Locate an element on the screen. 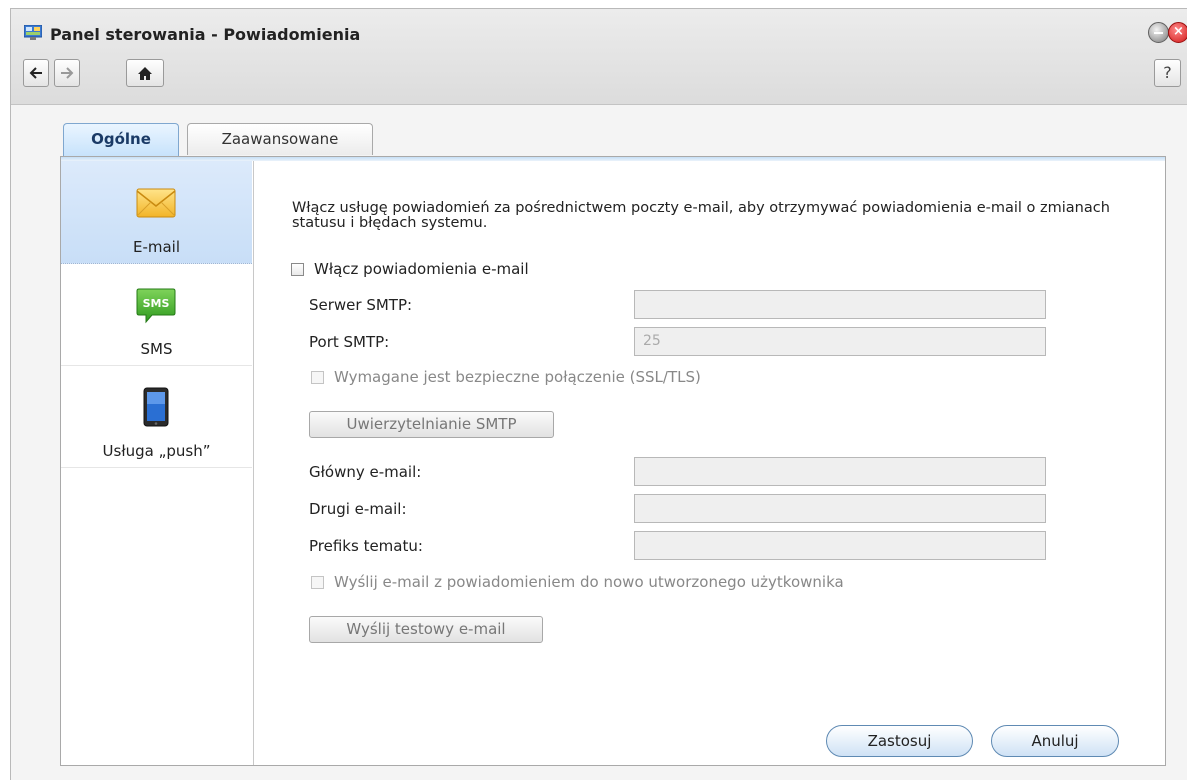  enable-email-checkbox is located at coordinates (297, 269).